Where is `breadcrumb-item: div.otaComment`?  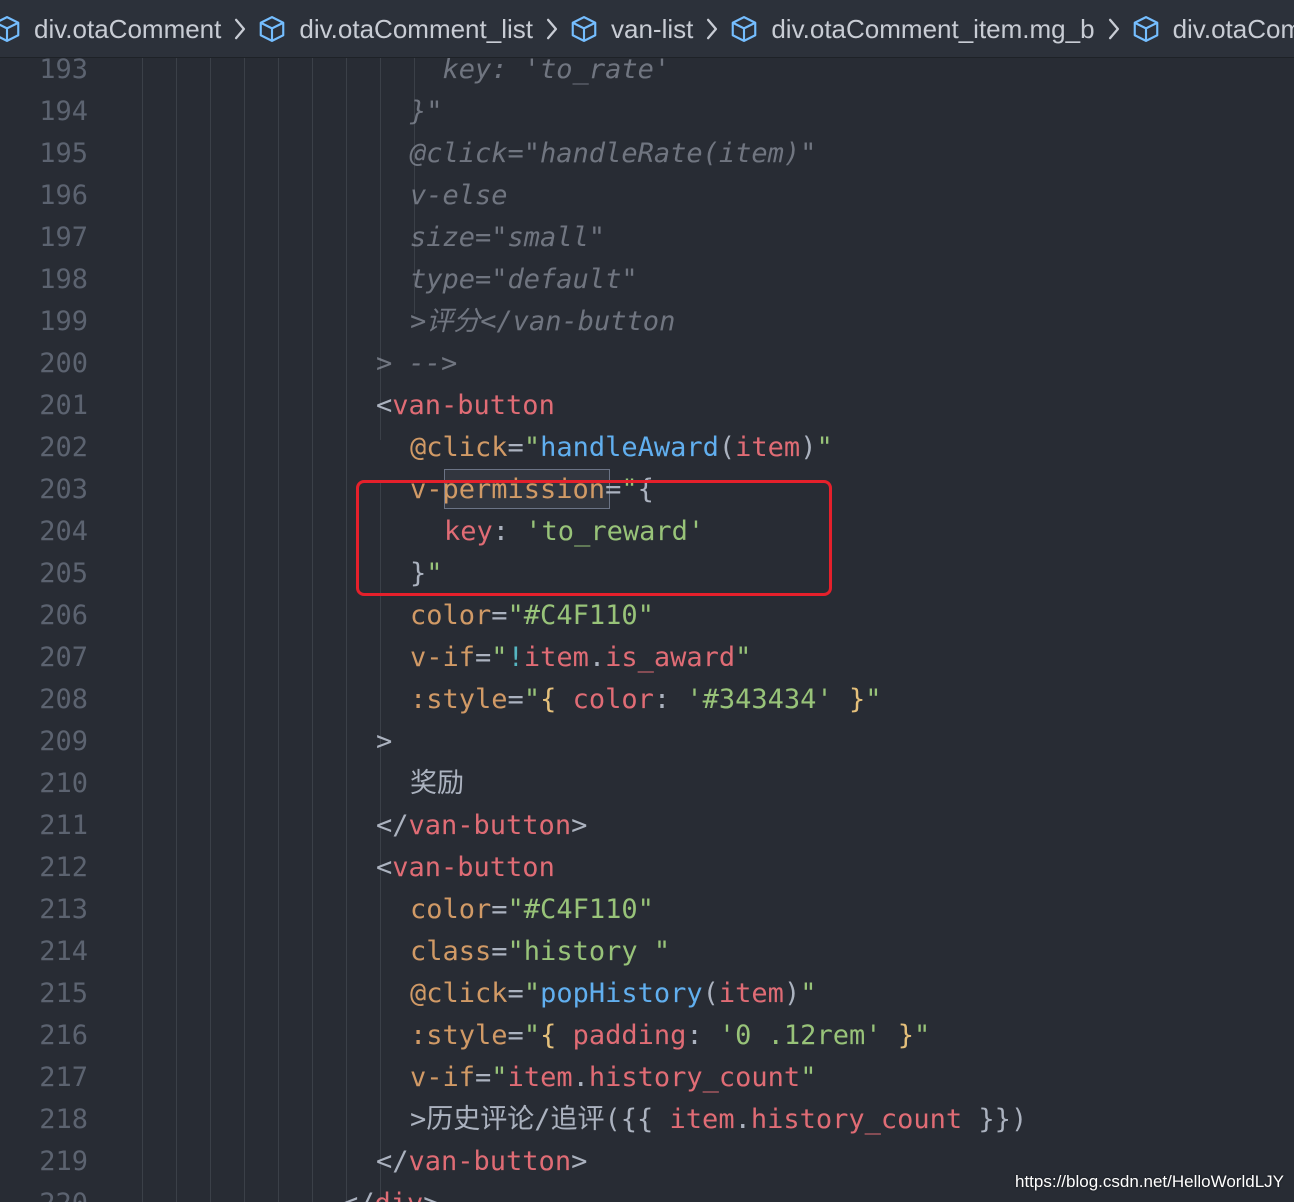
breadcrumb-item: div.otaComment is located at coordinates (110, 28).